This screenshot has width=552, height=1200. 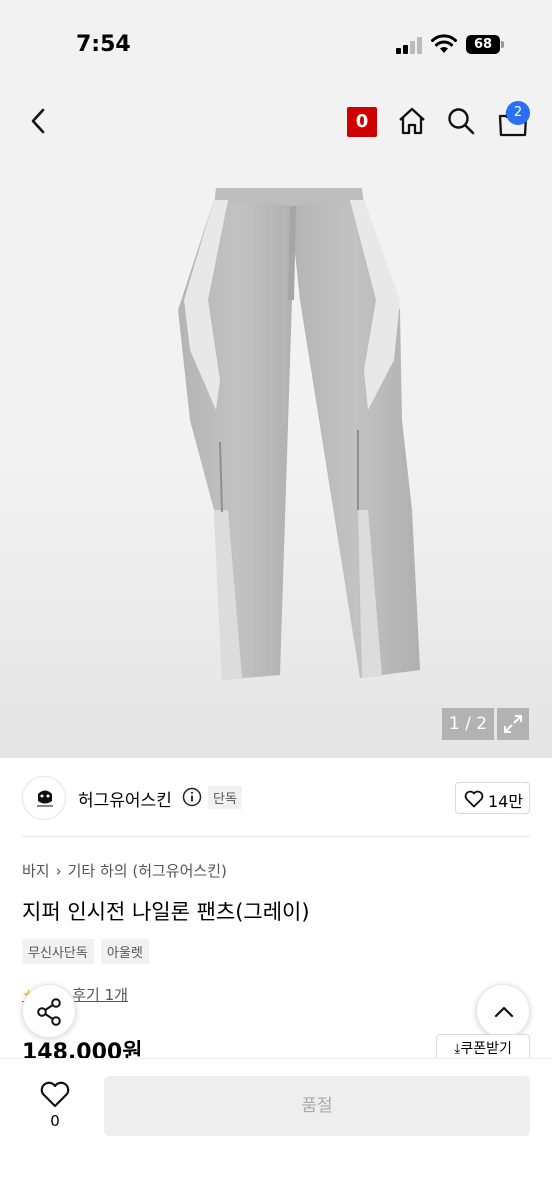 I want to click on status-bar: 7:54 68, so click(x=276, y=45).